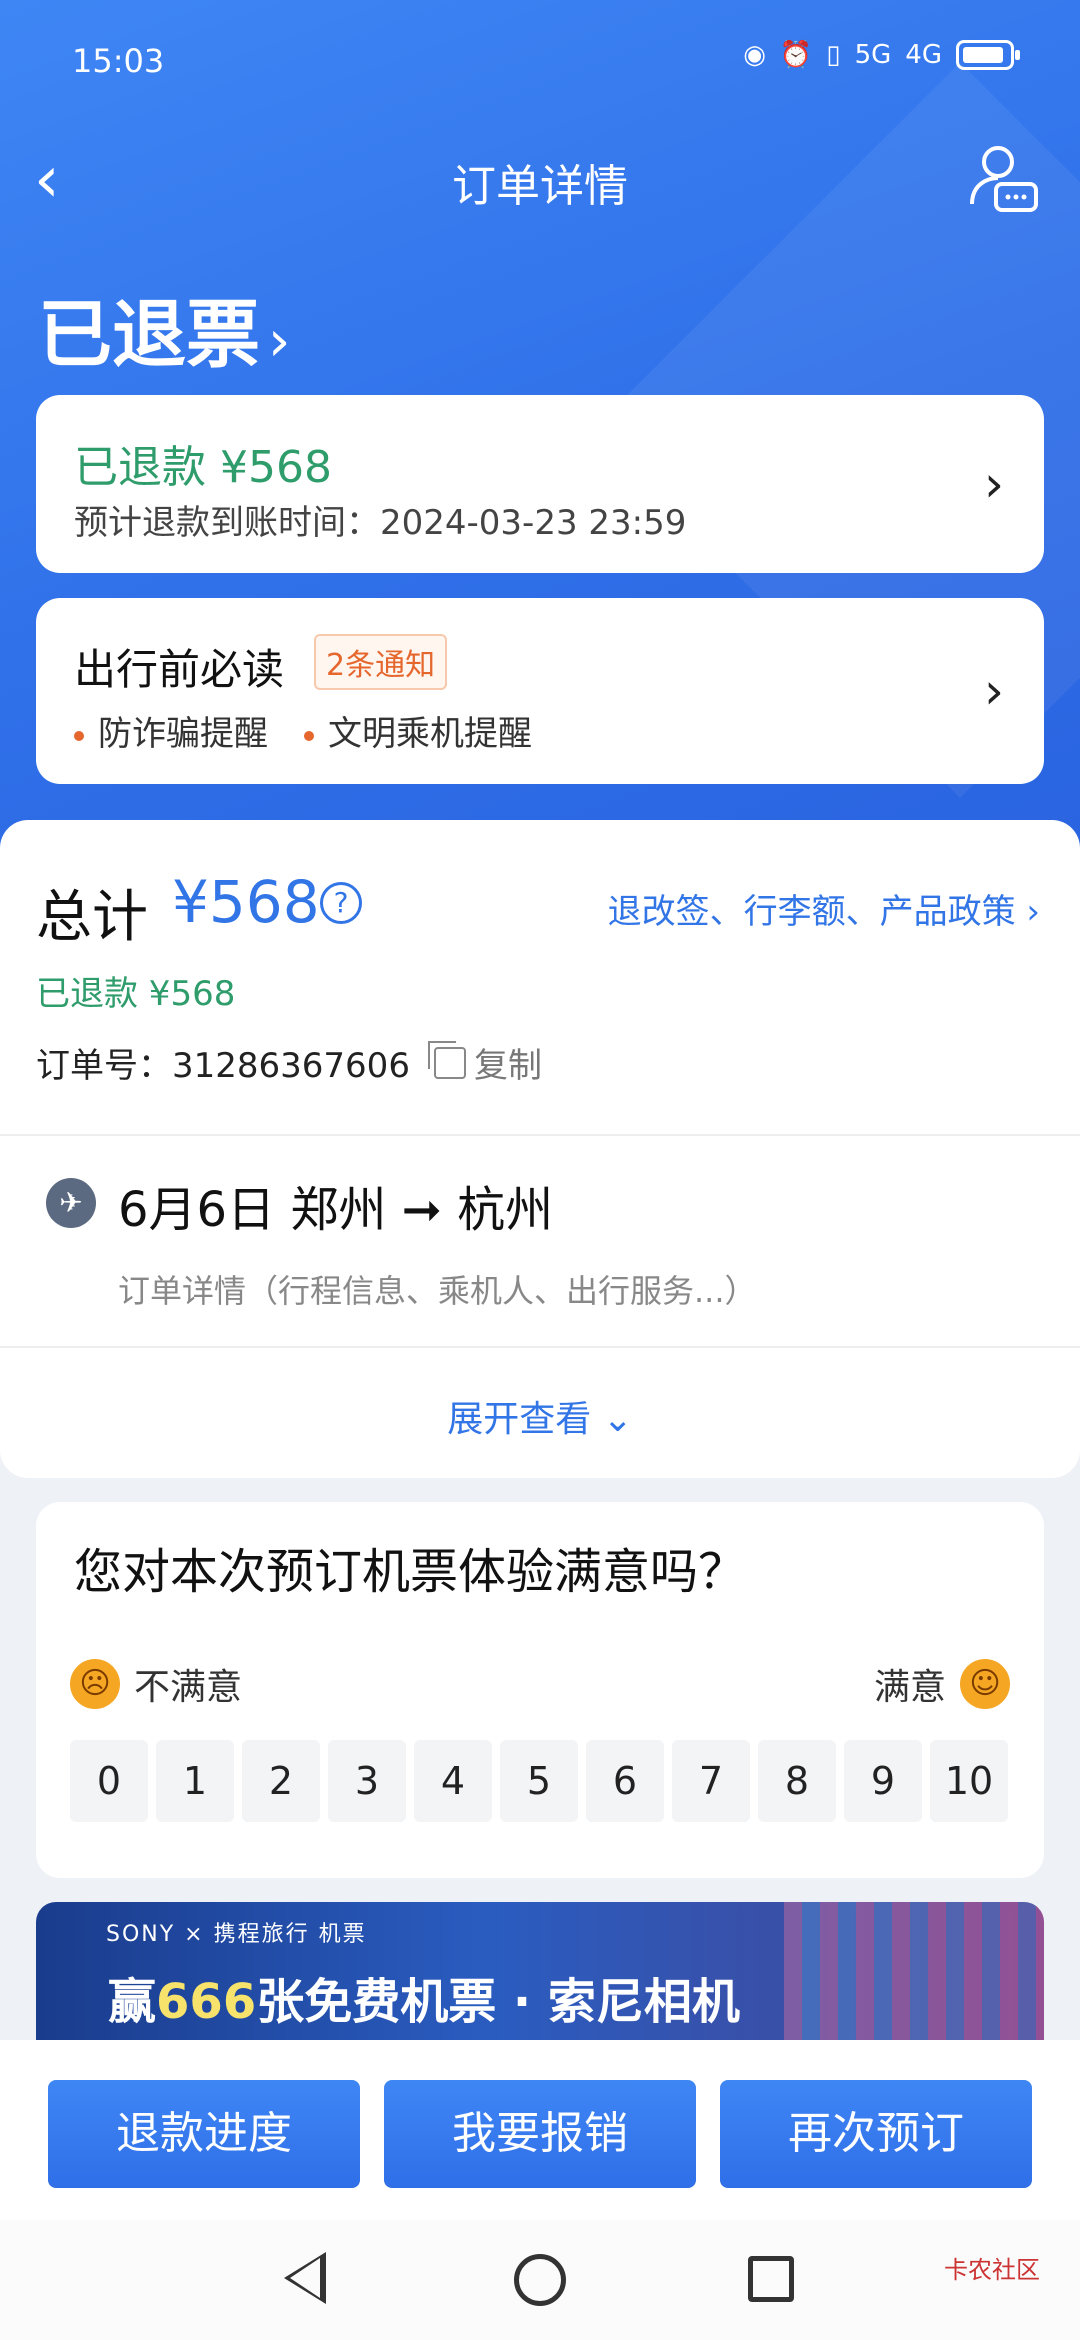  Describe the element at coordinates (136, 994) in the screenshot. I see `refunded-amount: 已退款 ¥568` at that location.